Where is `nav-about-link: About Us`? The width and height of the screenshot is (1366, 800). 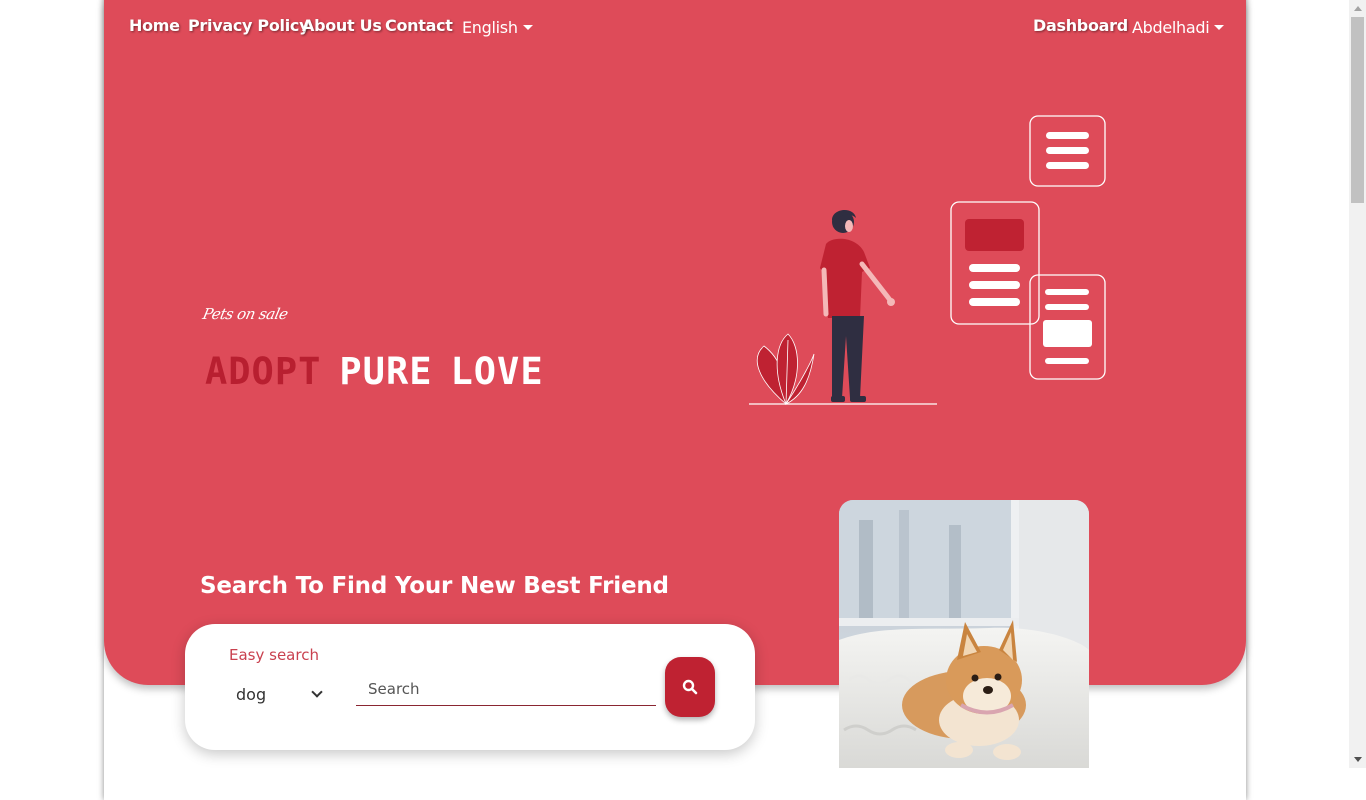
nav-about-link: About Us is located at coordinates (342, 25).